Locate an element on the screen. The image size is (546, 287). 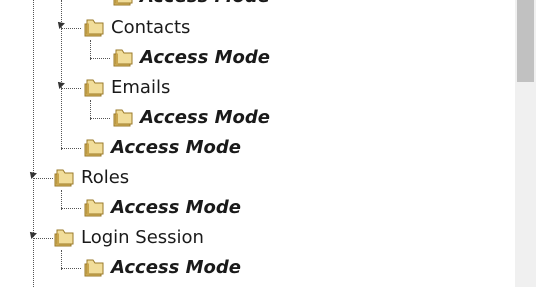
tree-node-login-session-access-mode: Access Mode is located at coordinates (162, 268).